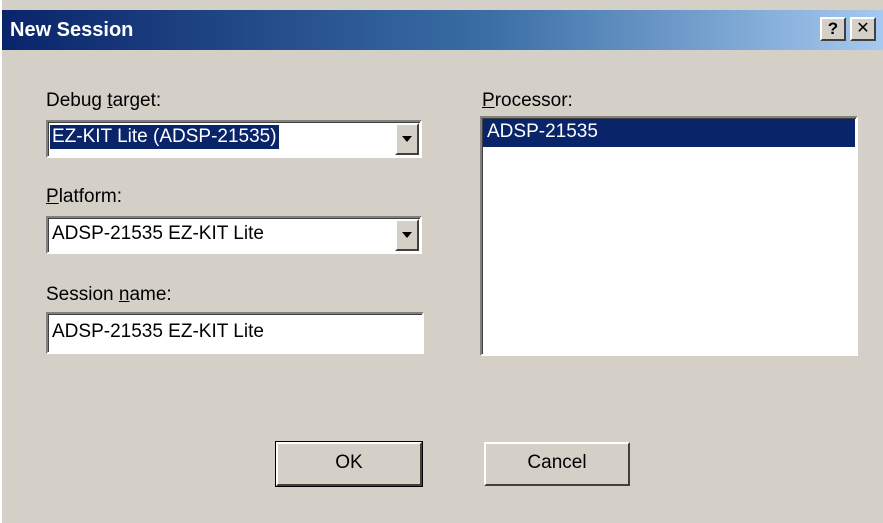 This screenshot has height=523, width=883. What do you see at coordinates (84, 196) in the screenshot?
I see `platform-label: Platform:` at bounding box center [84, 196].